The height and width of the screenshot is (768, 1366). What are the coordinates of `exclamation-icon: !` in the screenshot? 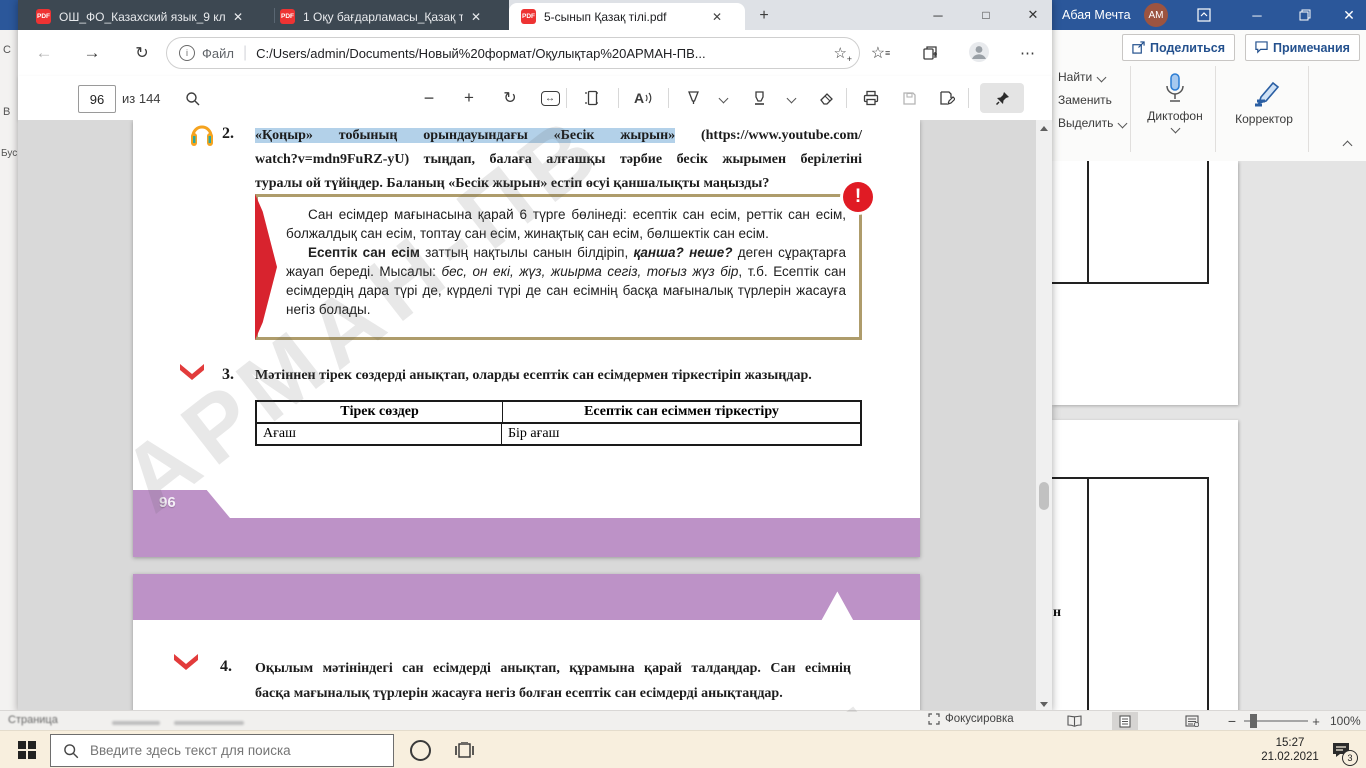 It's located at (858, 197).